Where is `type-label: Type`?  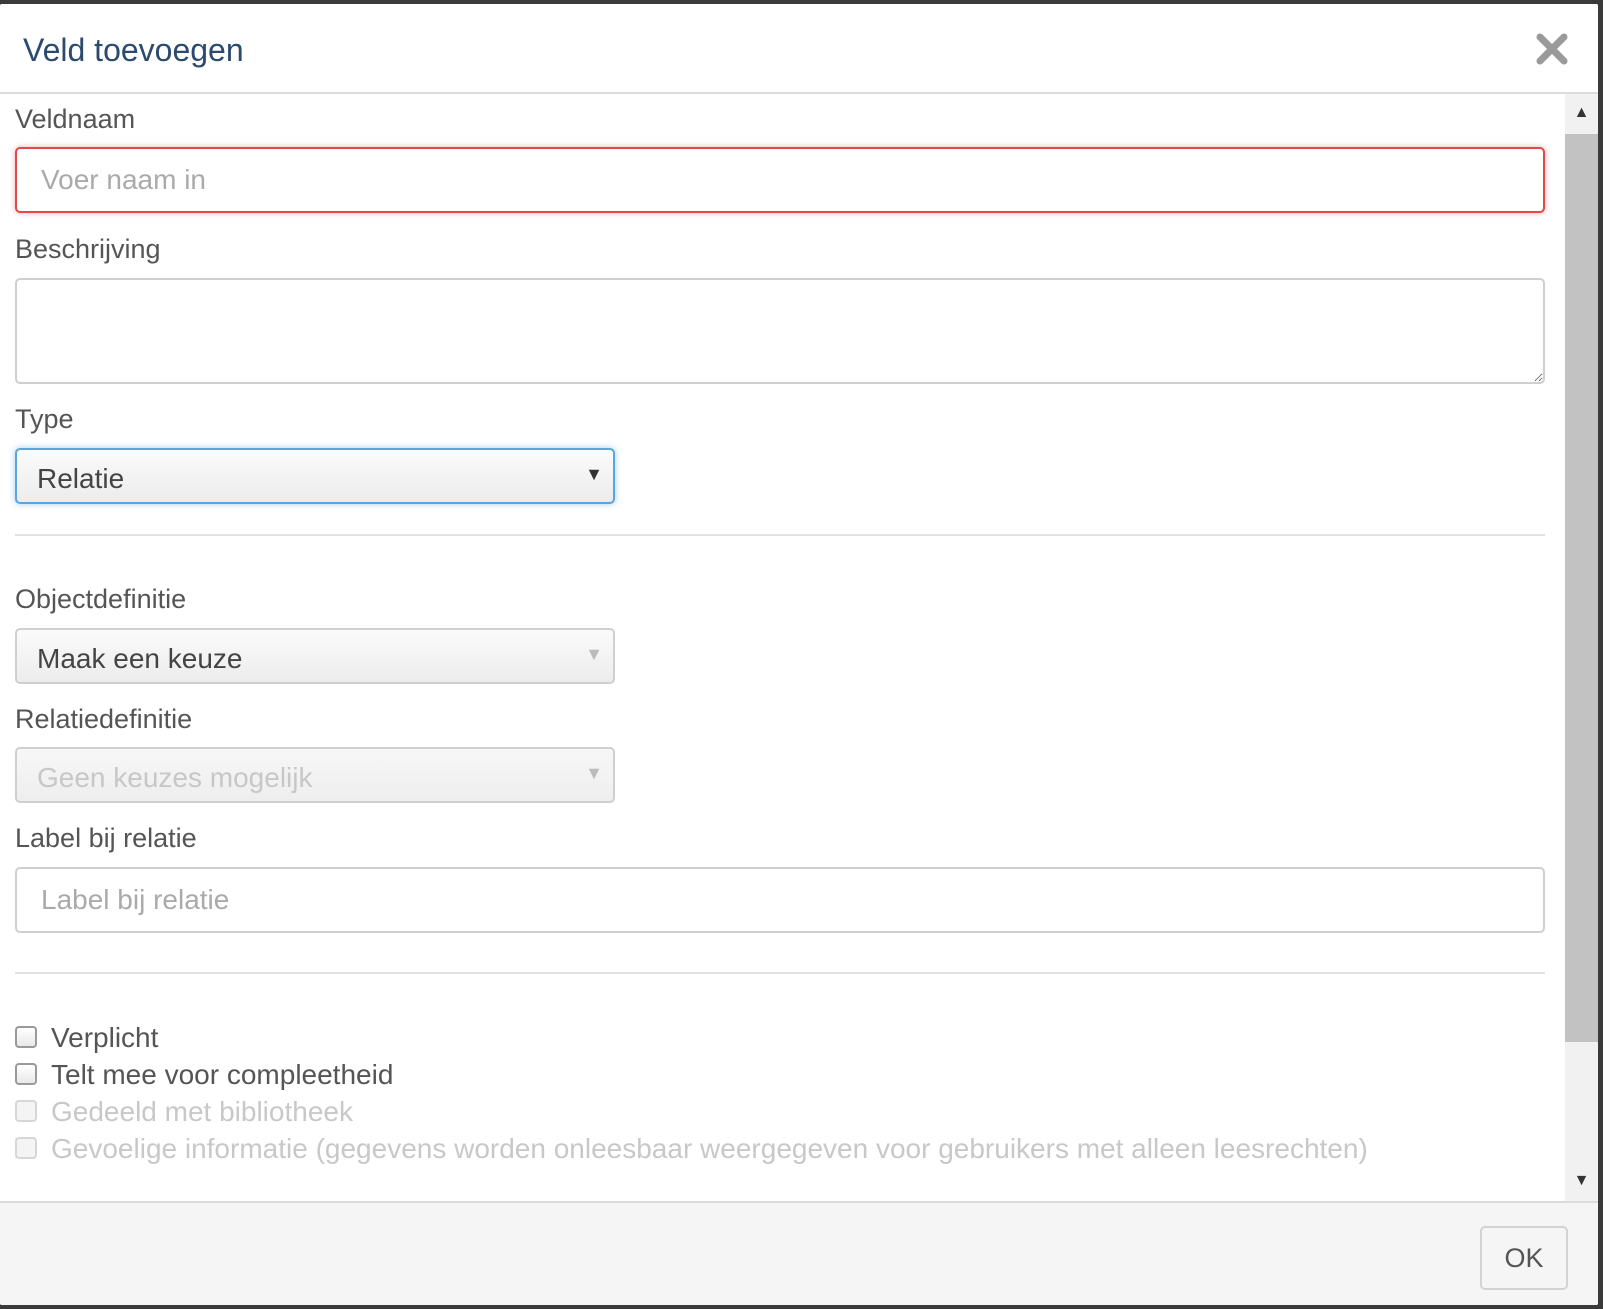
type-label: Type is located at coordinates (44, 419).